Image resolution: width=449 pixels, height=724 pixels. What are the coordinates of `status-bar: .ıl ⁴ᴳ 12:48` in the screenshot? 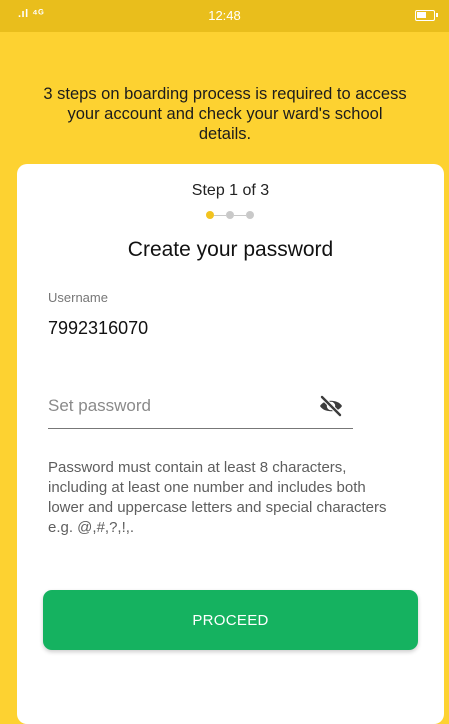 It's located at (224, 16).